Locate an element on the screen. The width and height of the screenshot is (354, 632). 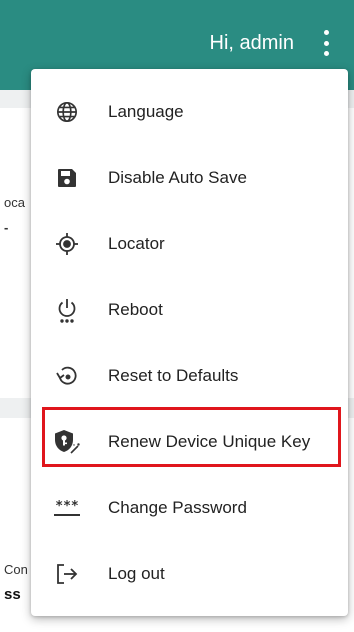
save-icon is located at coordinates (67, 178).